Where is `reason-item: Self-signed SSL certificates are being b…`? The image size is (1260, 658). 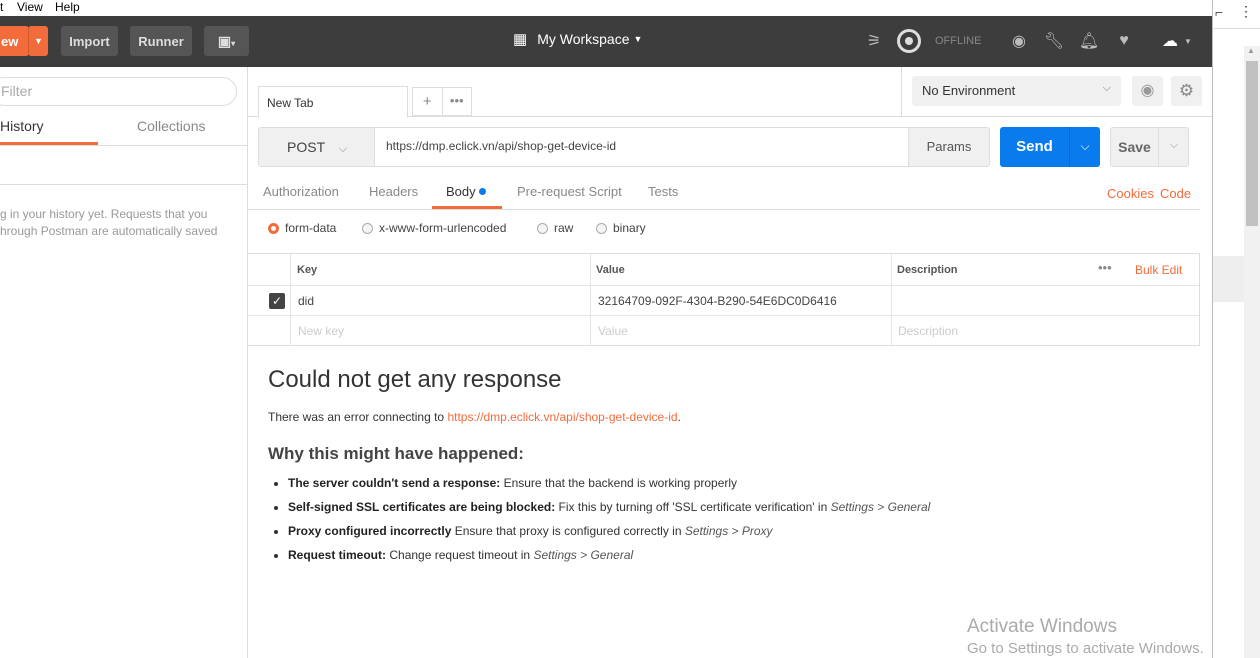 reason-item: Self-signed SSL certificates are being b… is located at coordinates (638, 507).